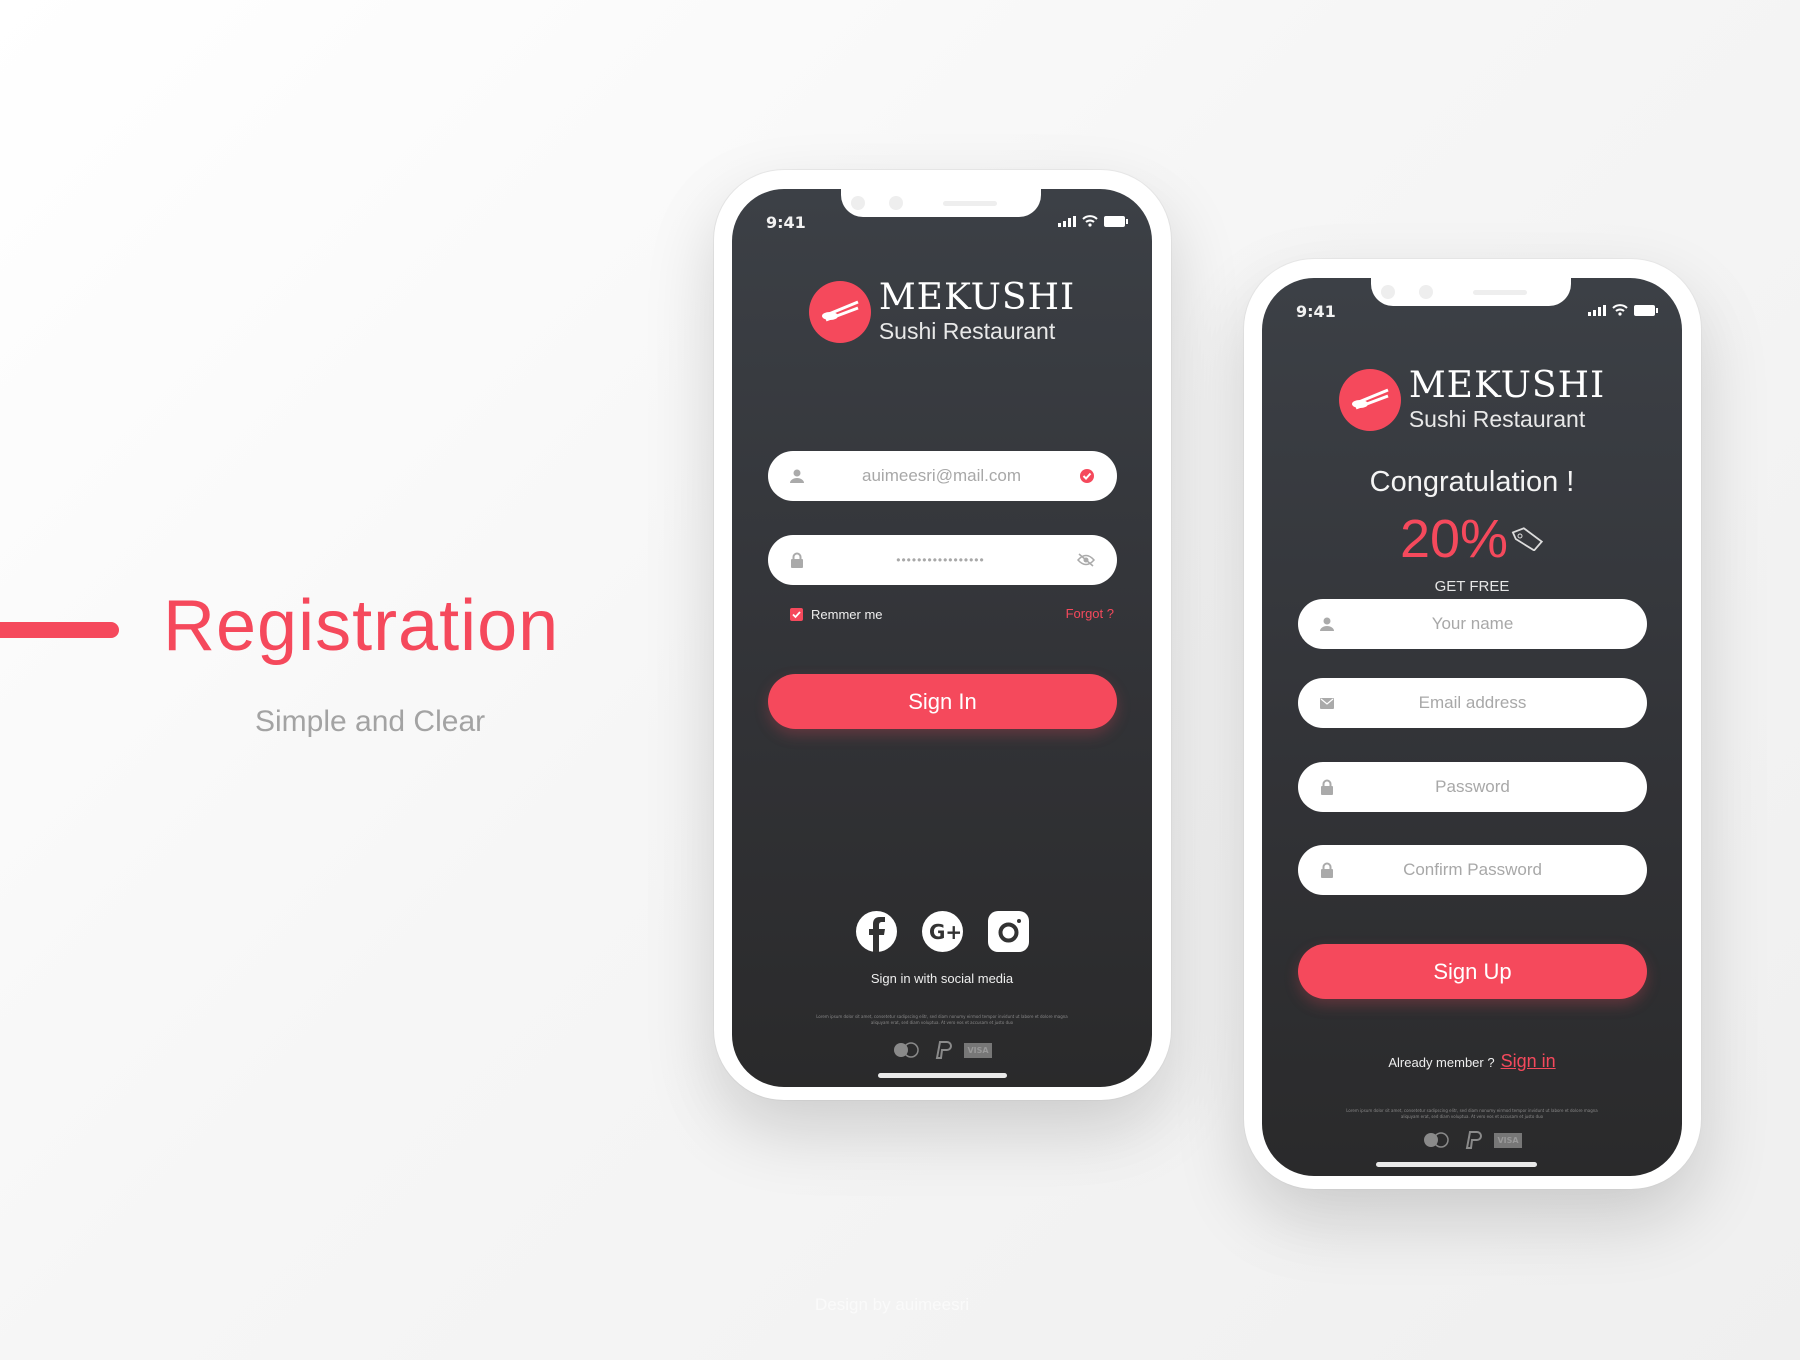 The height and width of the screenshot is (1360, 1800). What do you see at coordinates (361, 626) in the screenshot?
I see `hero-title: Registration` at bounding box center [361, 626].